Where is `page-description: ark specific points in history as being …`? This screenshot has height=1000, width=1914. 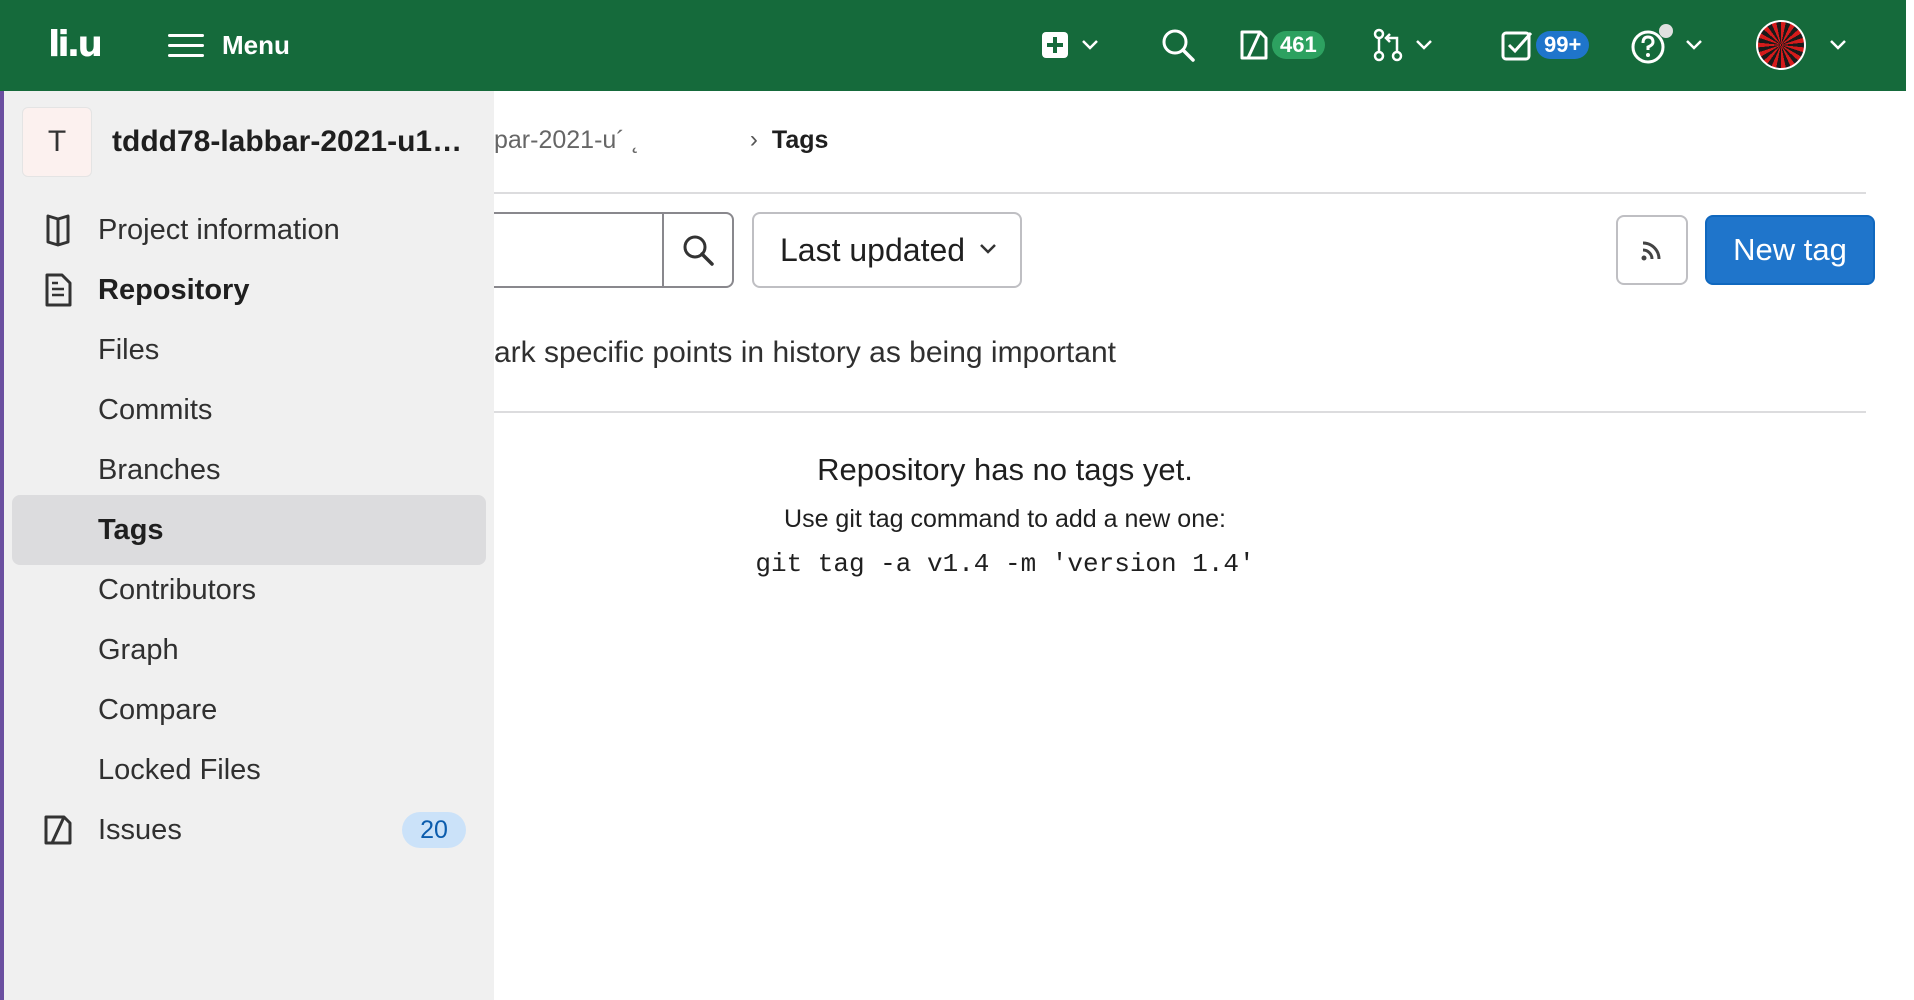 page-description: ark specific points in history as being … is located at coordinates (805, 352).